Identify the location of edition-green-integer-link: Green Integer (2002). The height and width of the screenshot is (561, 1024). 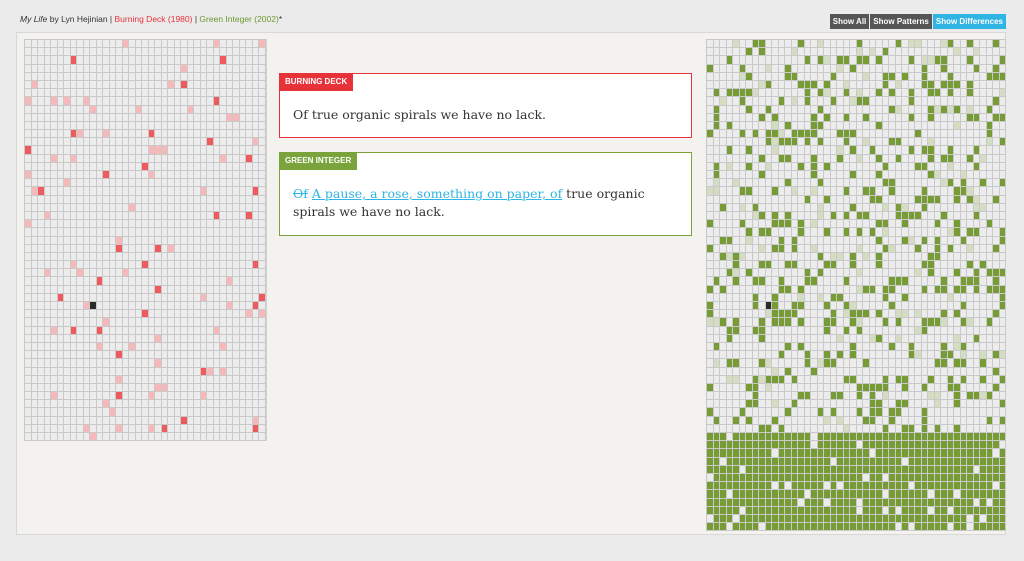
(238, 19).